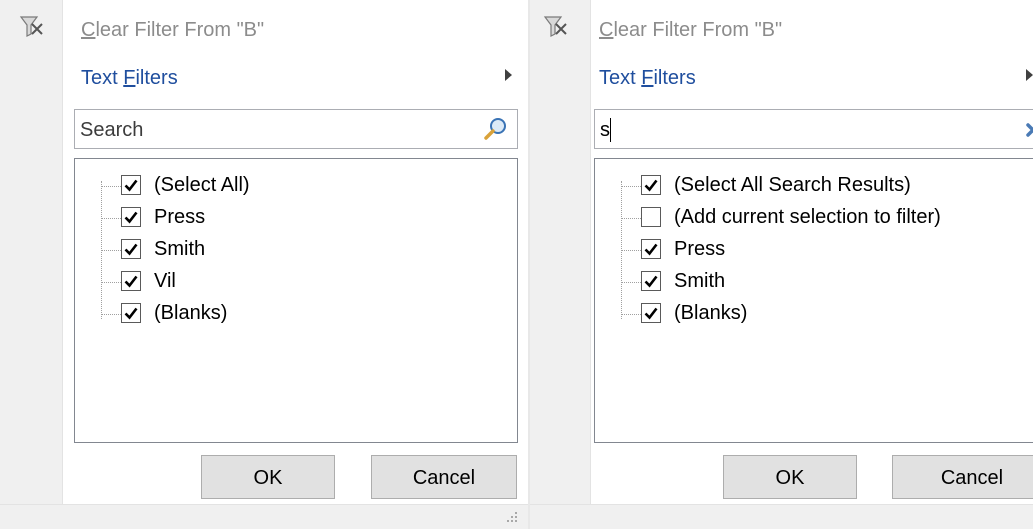  What do you see at coordinates (496, 129) in the screenshot?
I see `magnifier-icon` at bounding box center [496, 129].